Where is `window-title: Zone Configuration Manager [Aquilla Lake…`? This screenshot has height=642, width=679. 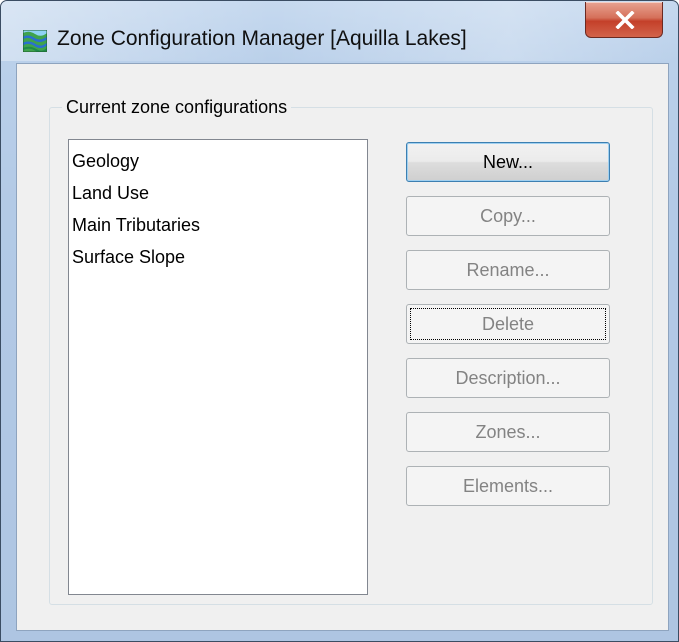
window-title: Zone Configuration Manager [Aquilla Lake… is located at coordinates (262, 38).